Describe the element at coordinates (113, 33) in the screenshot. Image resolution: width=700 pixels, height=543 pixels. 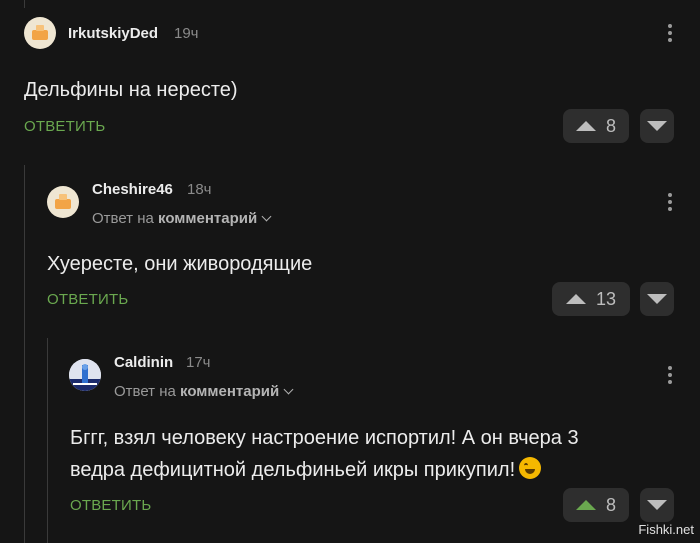
I see `username: IrkutskiyDed` at that location.